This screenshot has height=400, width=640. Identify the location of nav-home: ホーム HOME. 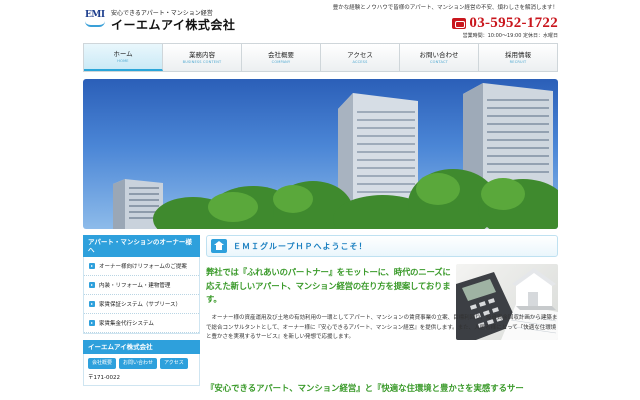
(123, 57).